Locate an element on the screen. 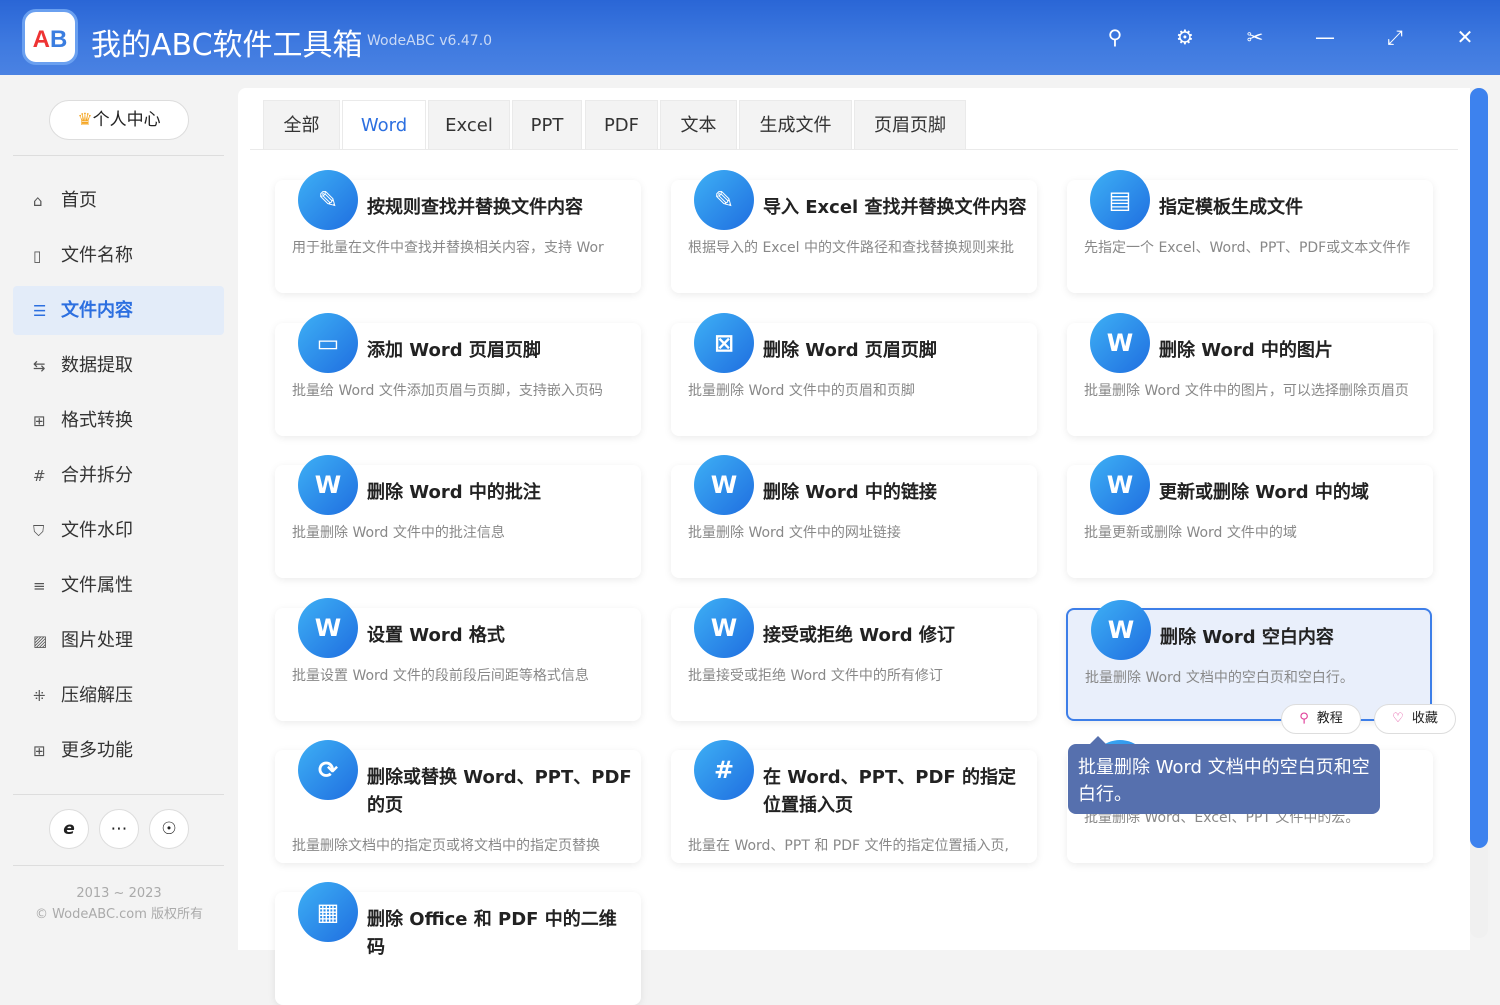 This screenshot has width=1500, height=1005. tool-icon: ▭ is located at coordinates (328, 343).